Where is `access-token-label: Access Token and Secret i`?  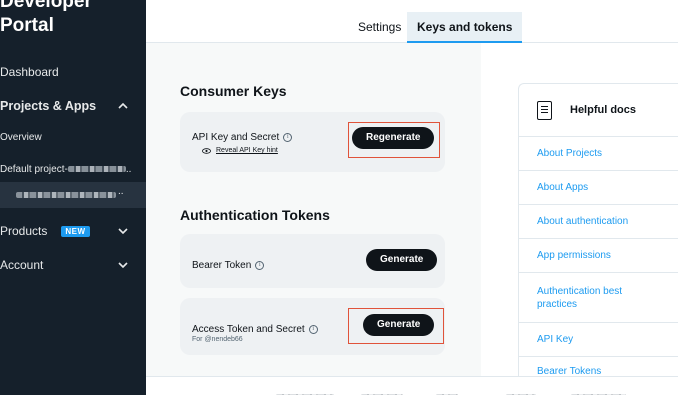 access-token-label: Access Token and Secret i is located at coordinates (255, 329).